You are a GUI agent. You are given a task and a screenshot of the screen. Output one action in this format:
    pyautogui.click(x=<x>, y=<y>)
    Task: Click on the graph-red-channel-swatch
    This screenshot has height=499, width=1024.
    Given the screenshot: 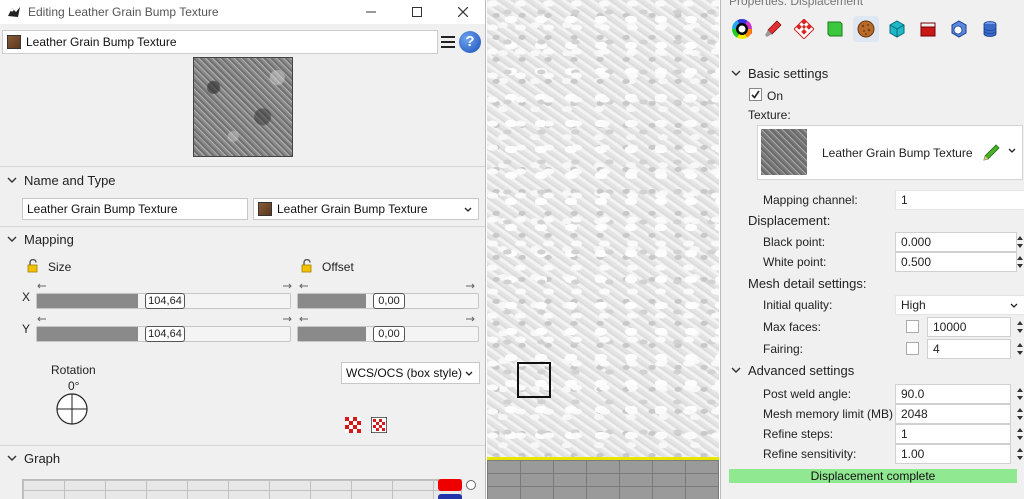 What is the action you would take?
    pyautogui.click(x=450, y=485)
    